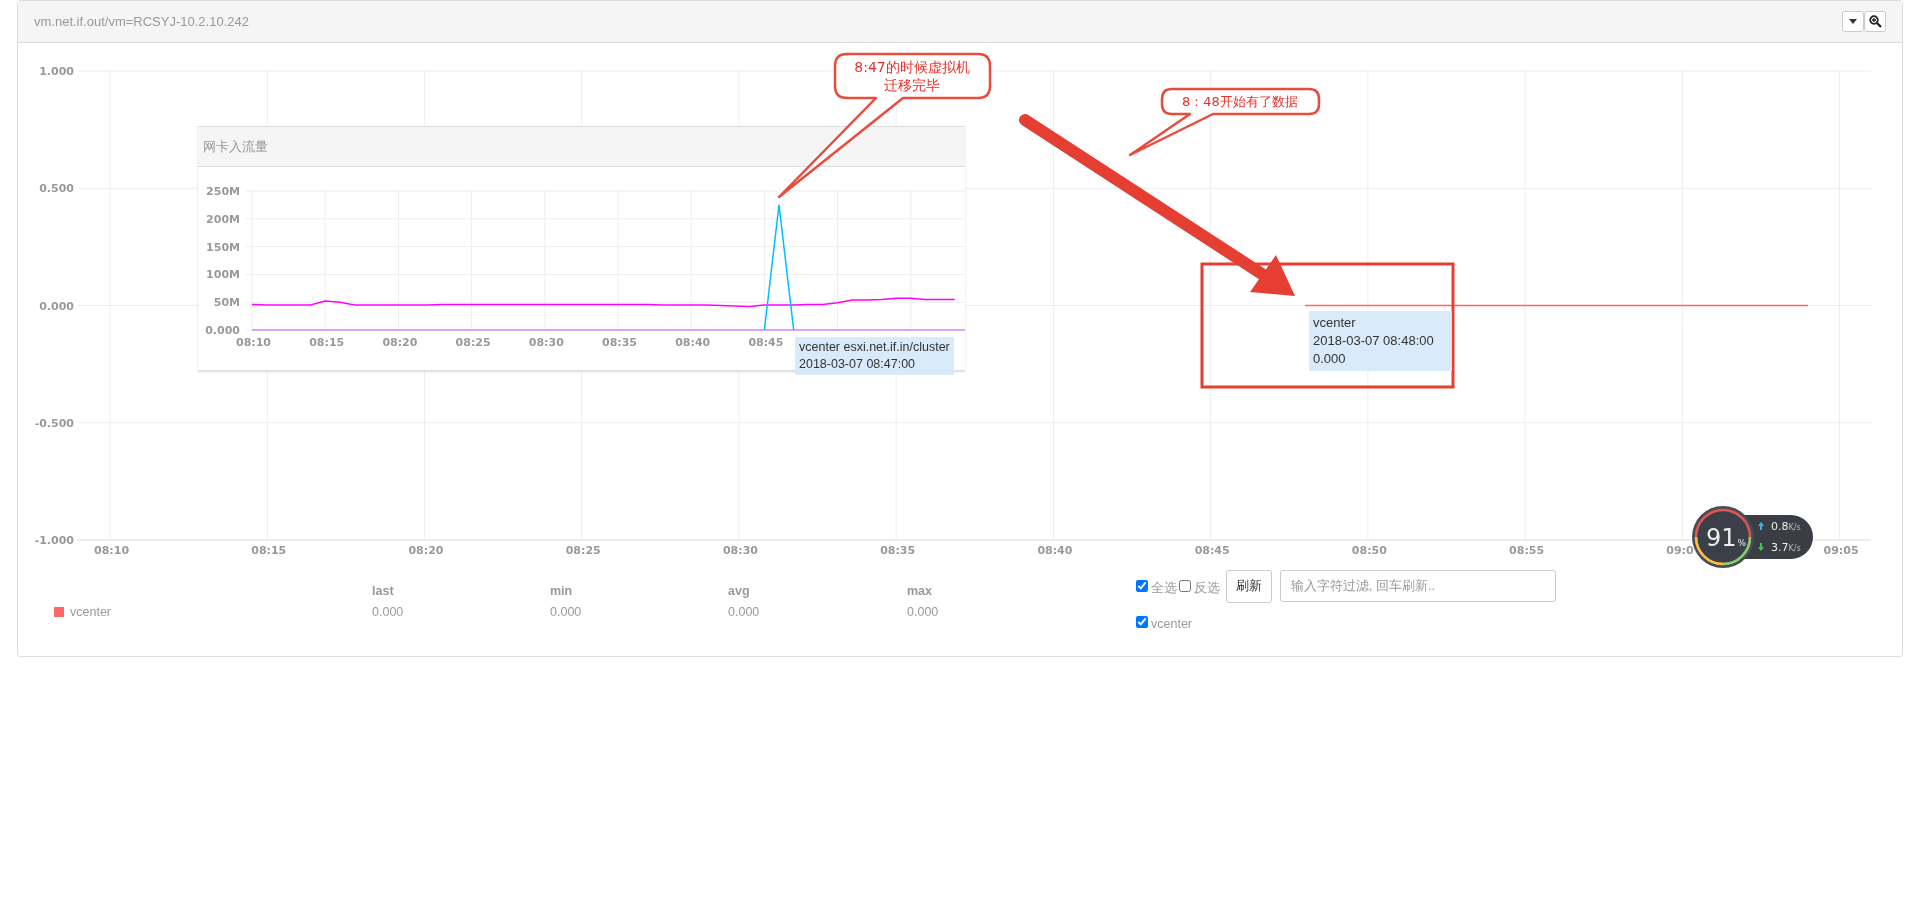 Image resolution: width=1920 pixels, height=899 pixels. I want to click on axis-label: 0.500, so click(56, 189).